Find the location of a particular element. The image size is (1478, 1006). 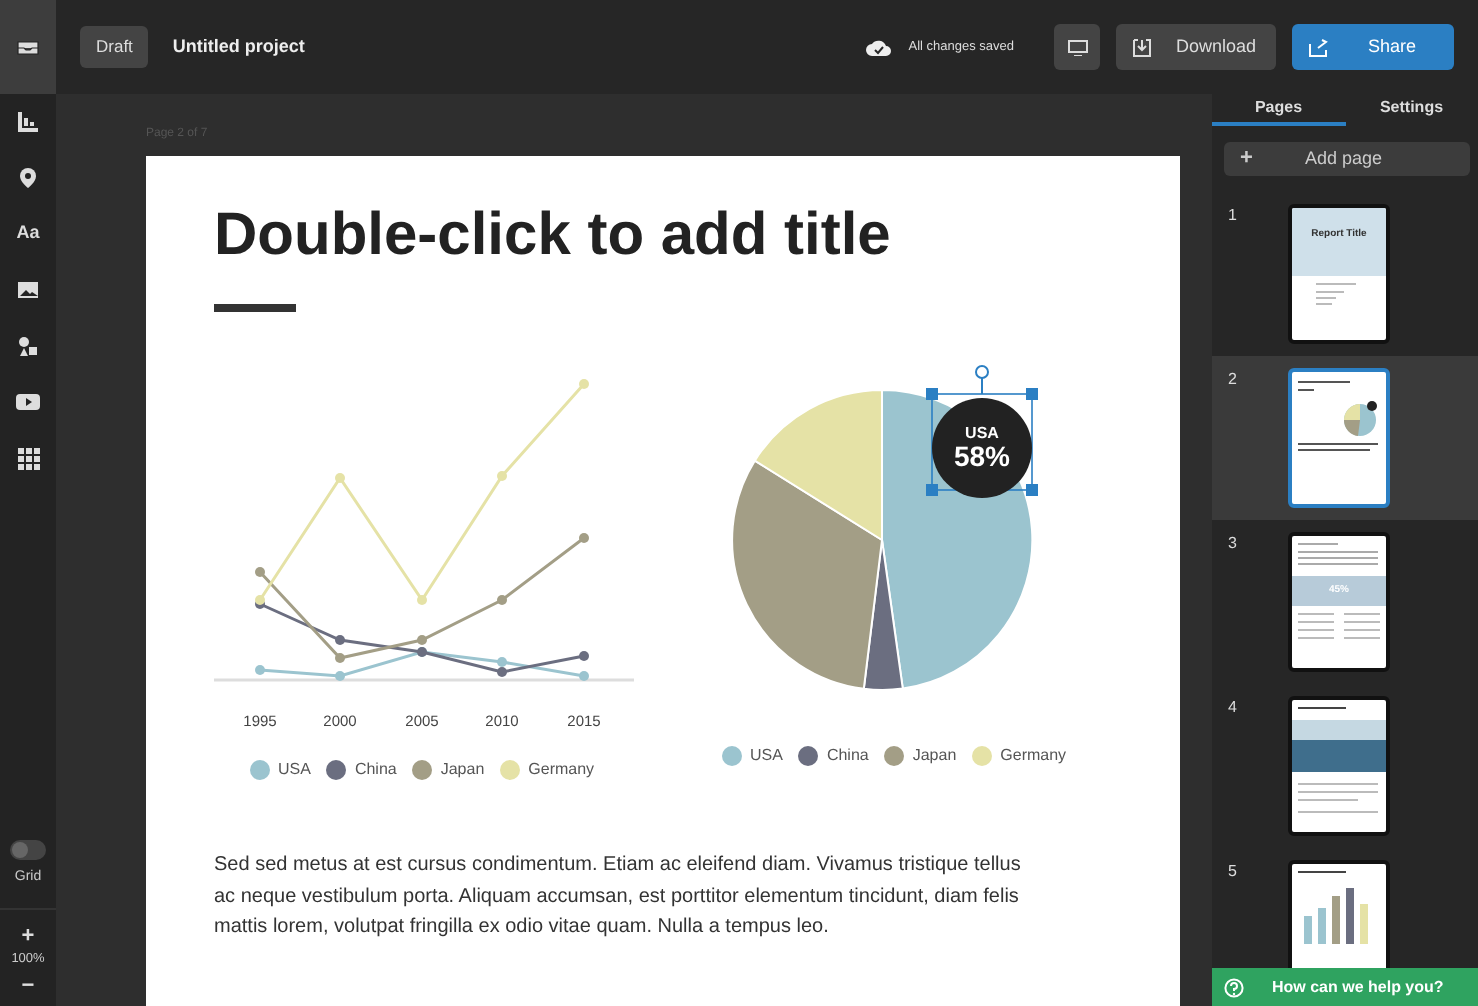

download-button: Download is located at coordinates (1196, 47).